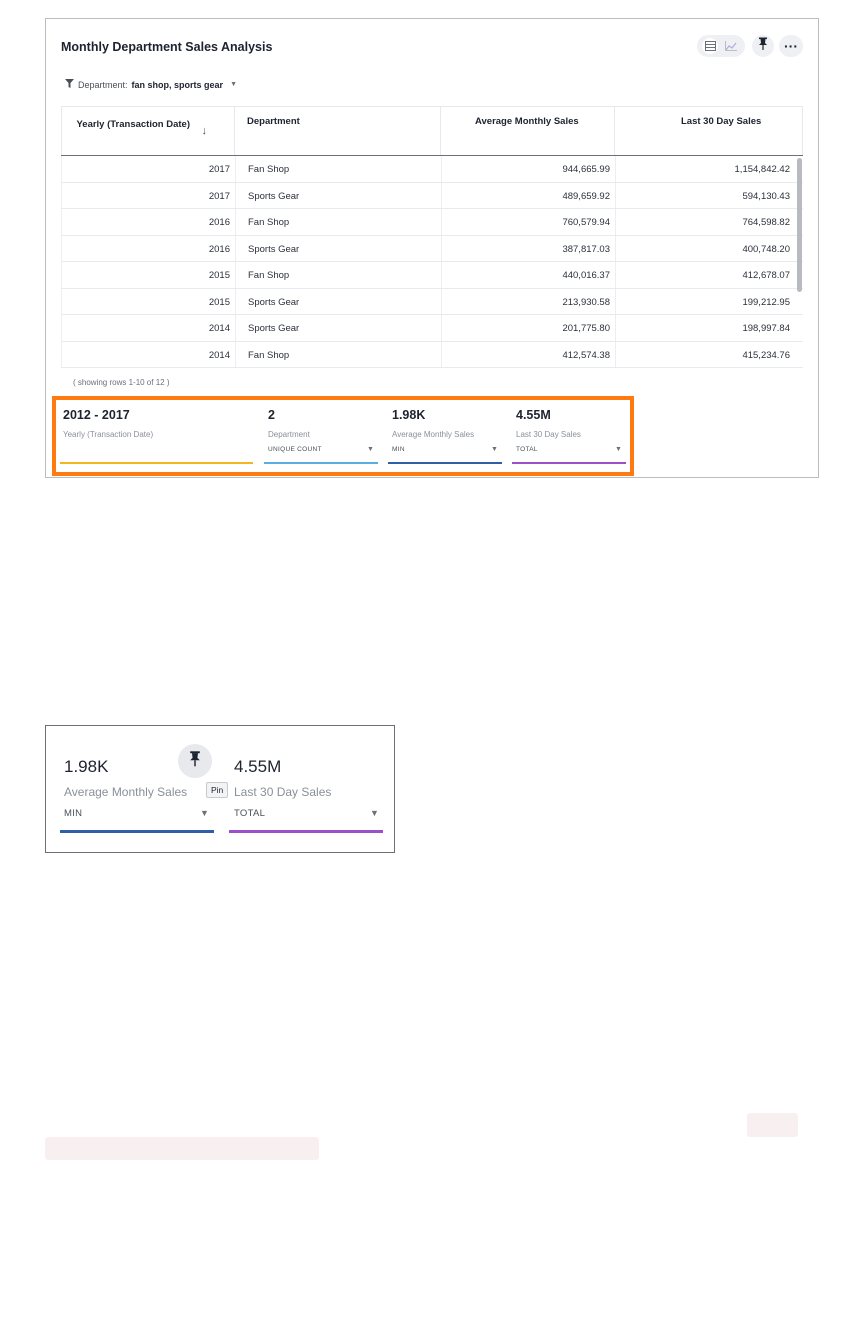 The width and height of the screenshot is (864, 1344). Describe the element at coordinates (766, 275) in the screenshot. I see `cell-last-30-day-sales: 412,678.07` at that location.